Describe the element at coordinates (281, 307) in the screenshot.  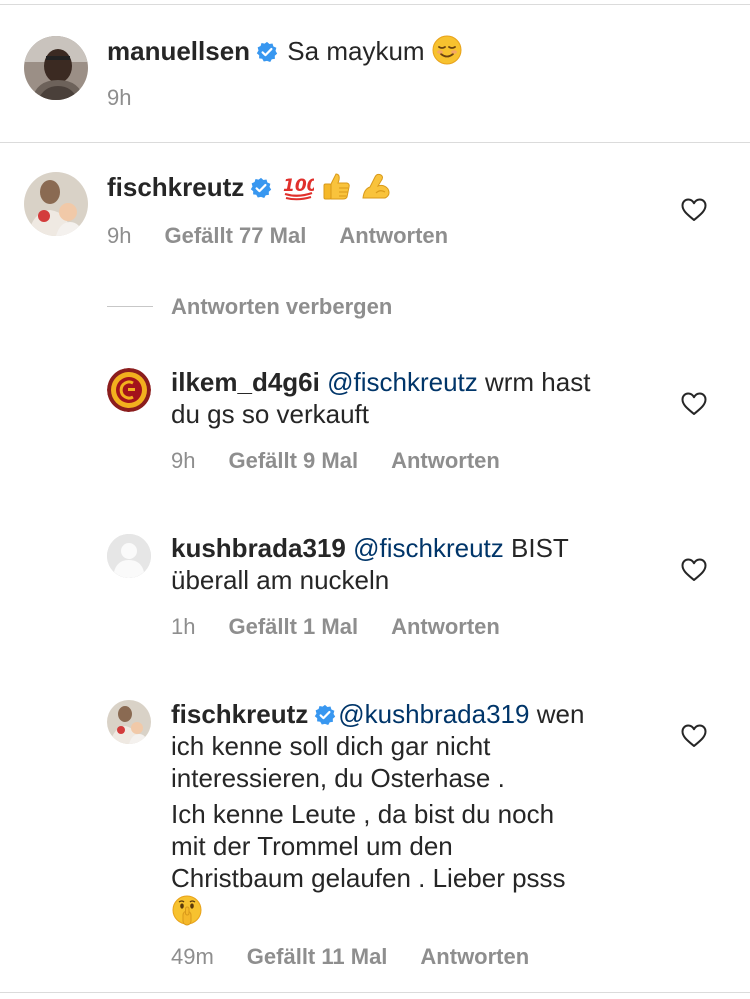
I see `hide-replies-button: Antworten verbergen` at that location.